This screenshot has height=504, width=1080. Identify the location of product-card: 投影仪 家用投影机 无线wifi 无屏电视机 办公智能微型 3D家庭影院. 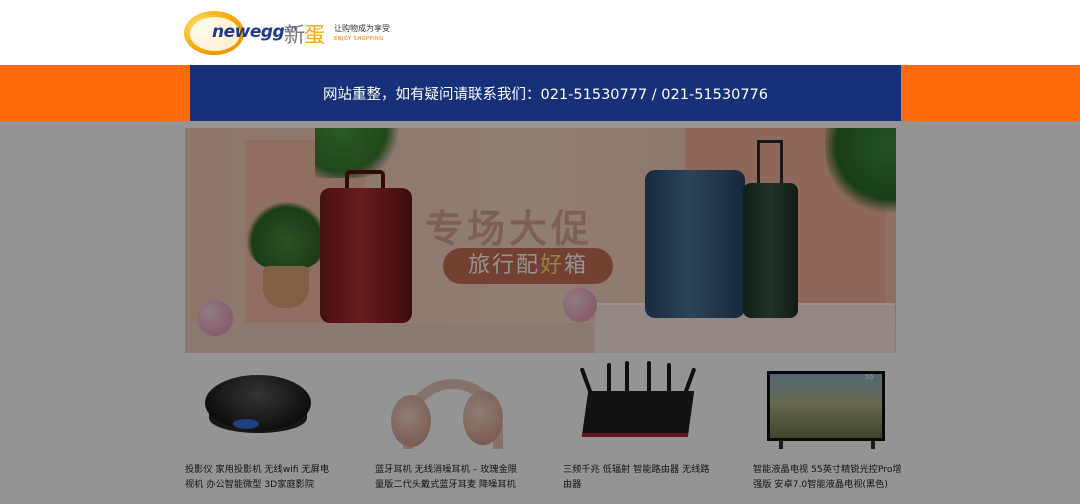
(260, 431).